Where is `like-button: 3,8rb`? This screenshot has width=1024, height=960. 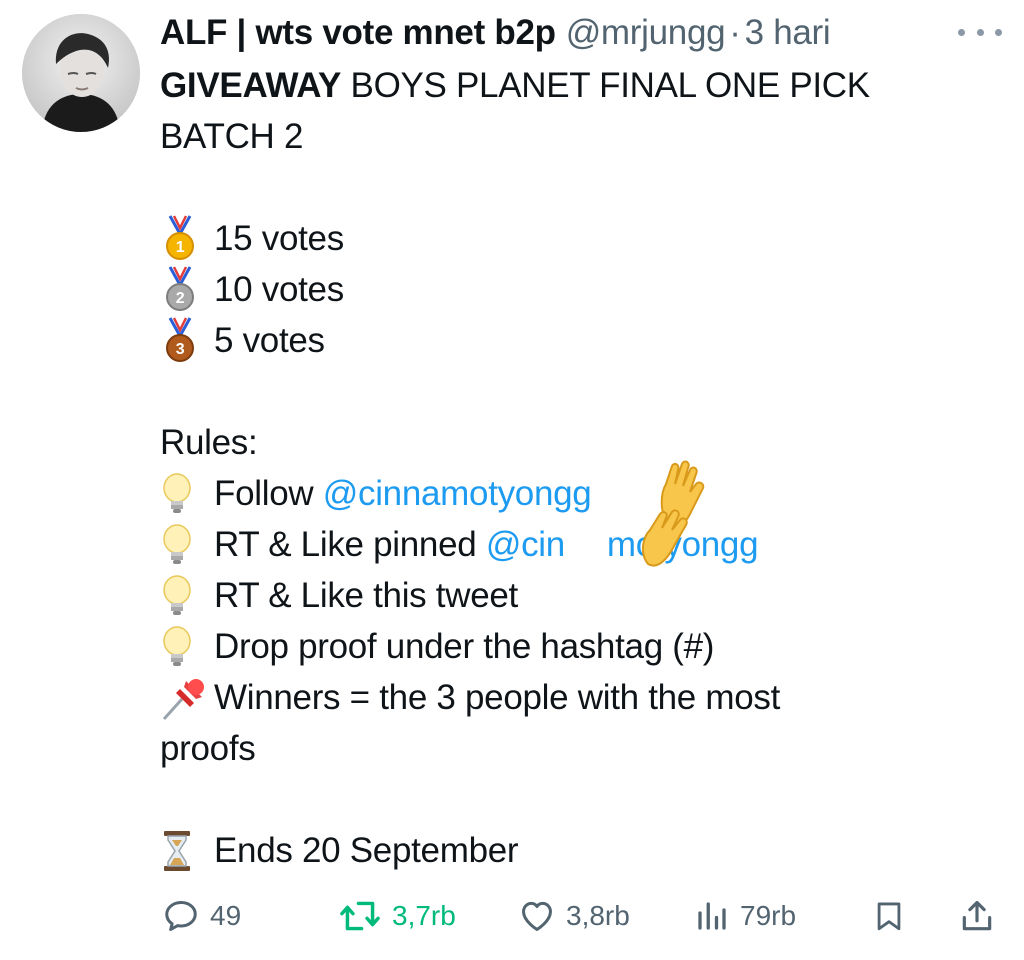 like-button: 3,8rb is located at coordinates (574, 916).